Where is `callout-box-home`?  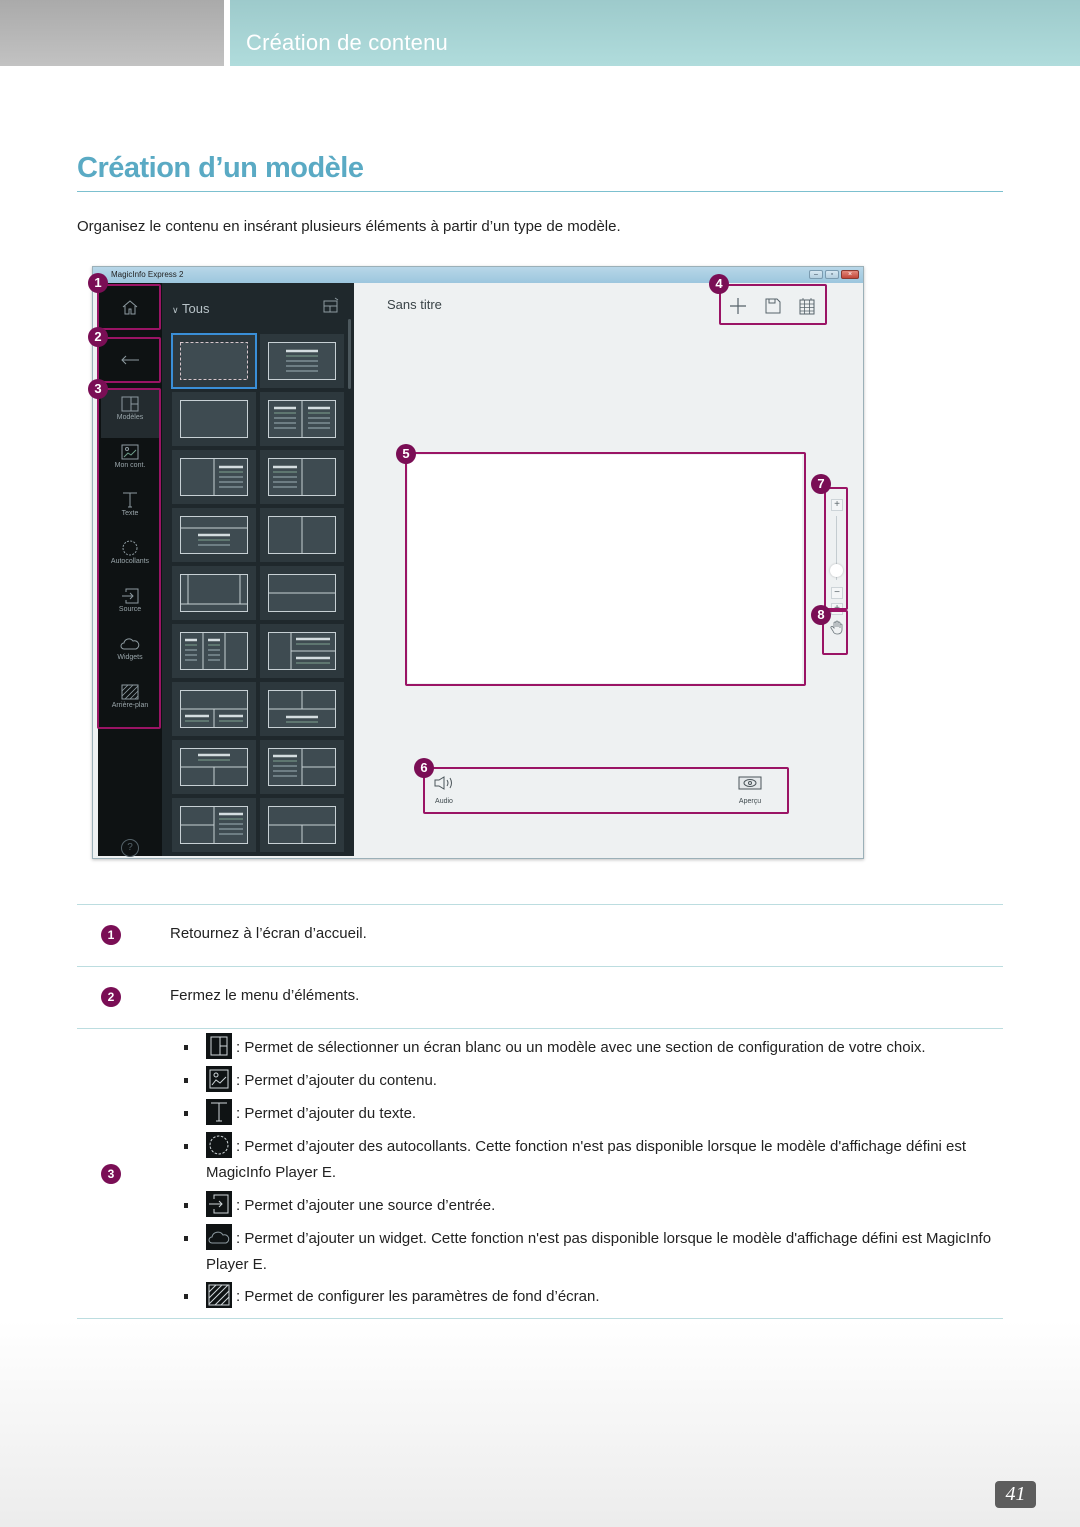 callout-box-home is located at coordinates (129, 307).